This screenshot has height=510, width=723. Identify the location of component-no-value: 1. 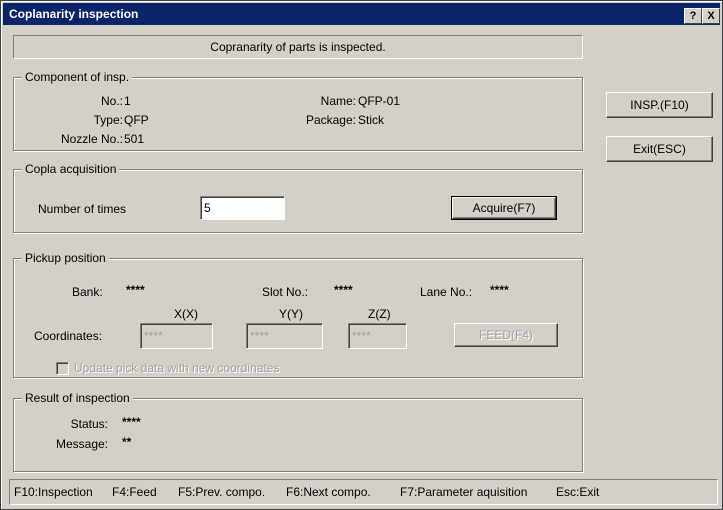
(127, 101).